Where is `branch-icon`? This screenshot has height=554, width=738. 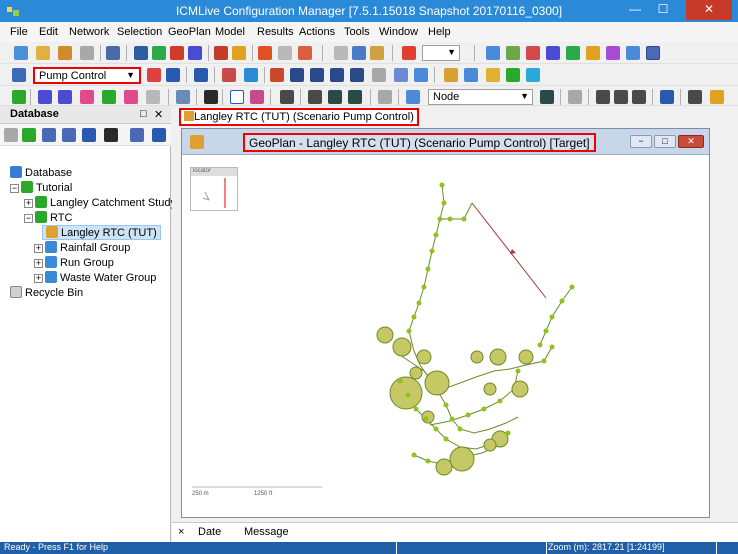 branch-icon is located at coordinates (277, 75).